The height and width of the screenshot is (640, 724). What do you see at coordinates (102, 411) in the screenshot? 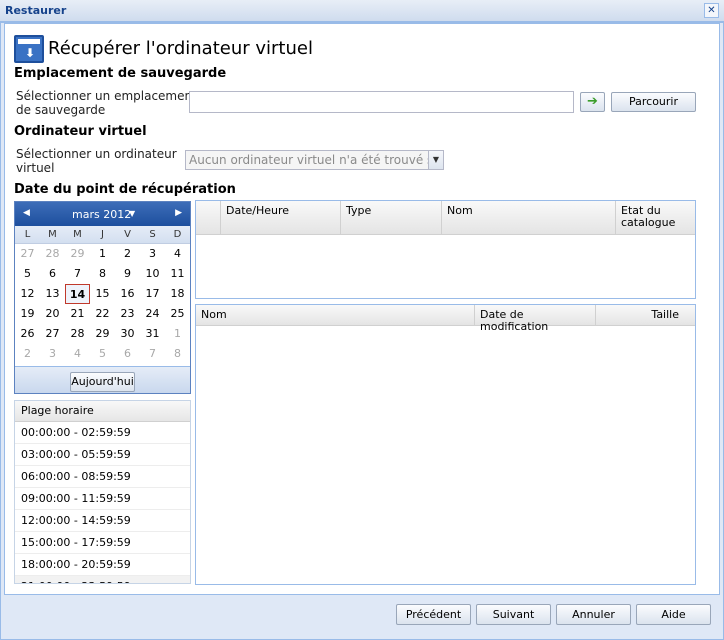
I see `time-range-header: Plage horaire` at bounding box center [102, 411].